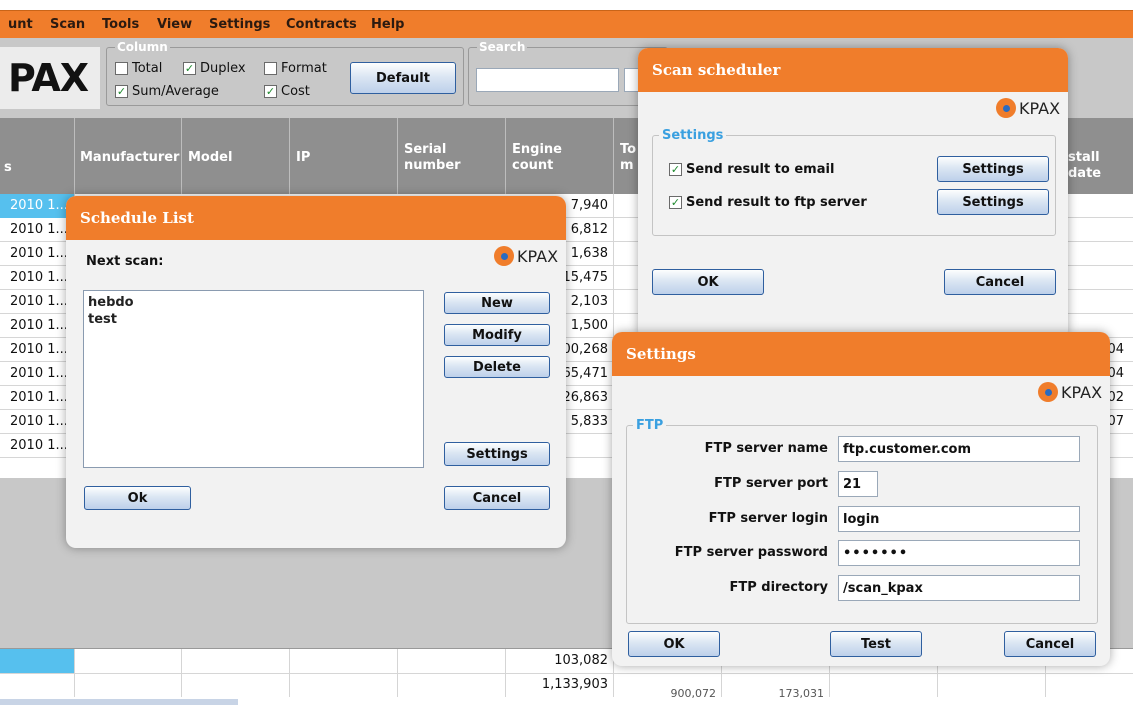 This screenshot has height=706, width=1133. I want to click on cost-checkbox: ✓ Cost, so click(287, 91).